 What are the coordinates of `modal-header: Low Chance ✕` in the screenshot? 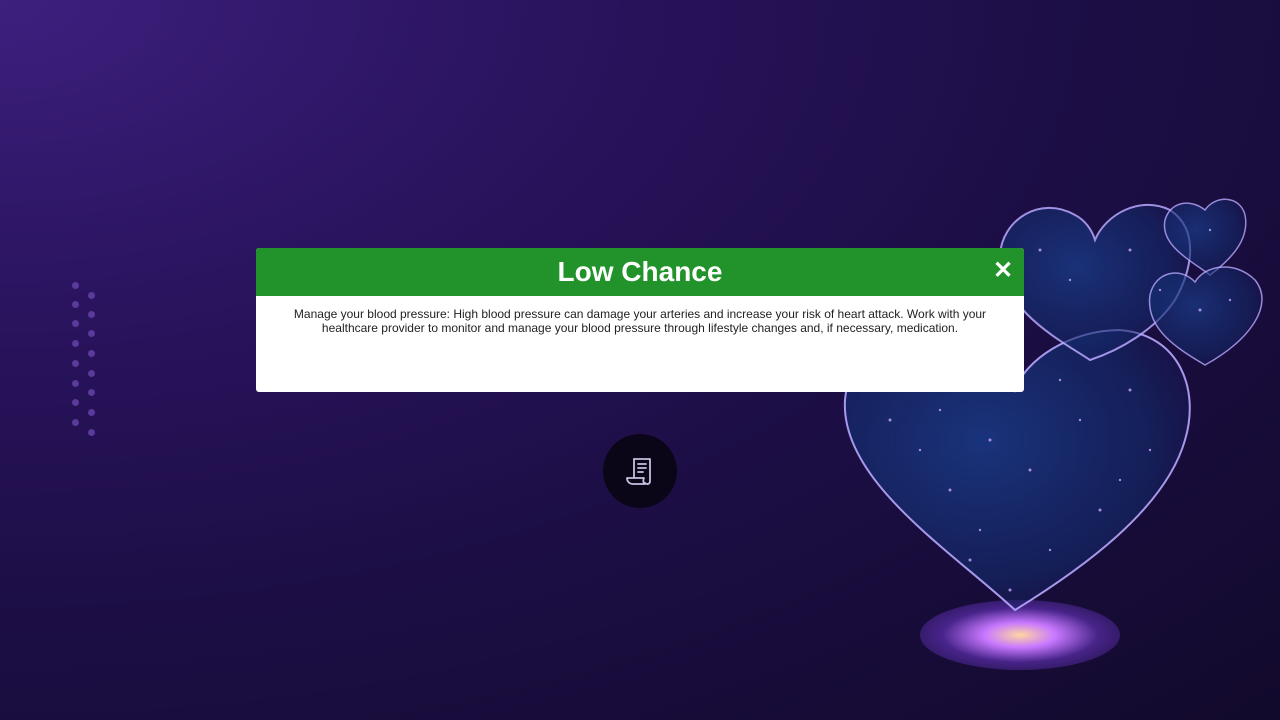 It's located at (640, 272).